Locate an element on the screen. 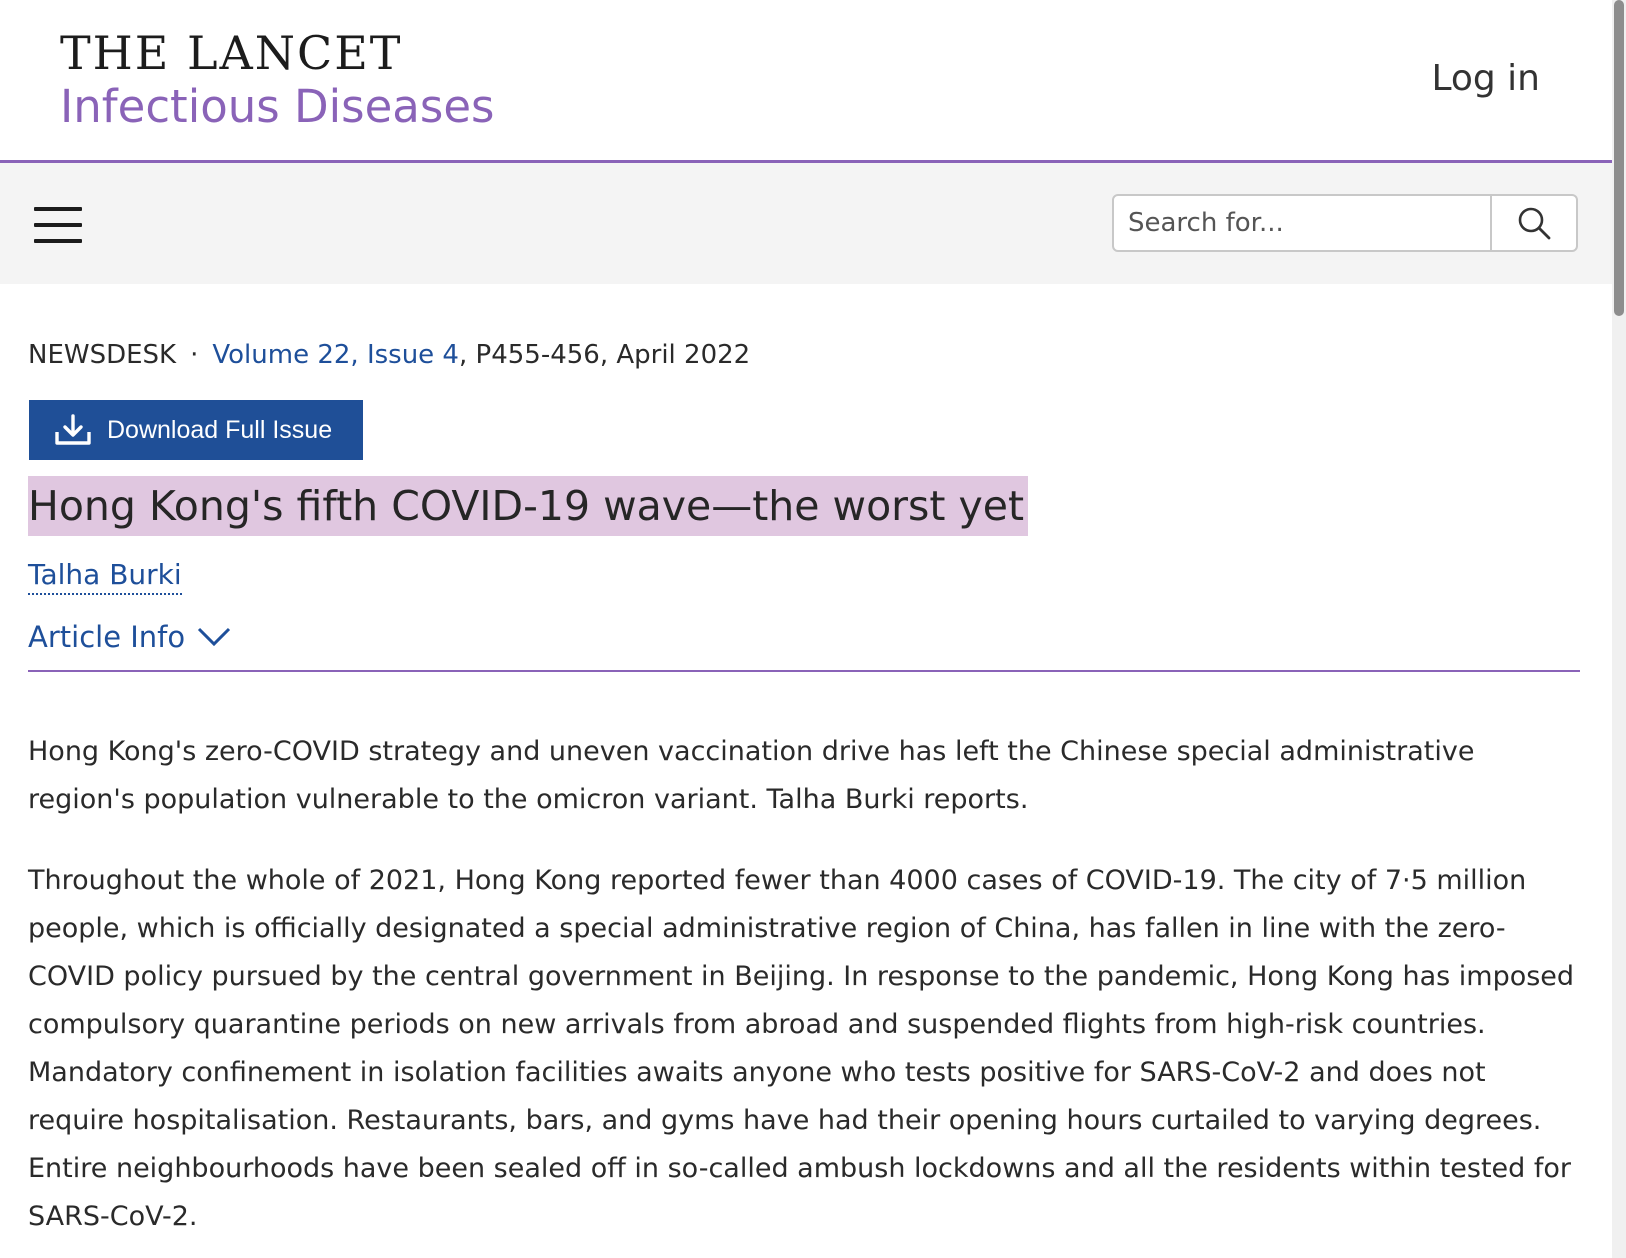 This screenshot has width=1626, height=1258. login-link: Log in is located at coordinates (1485, 78).